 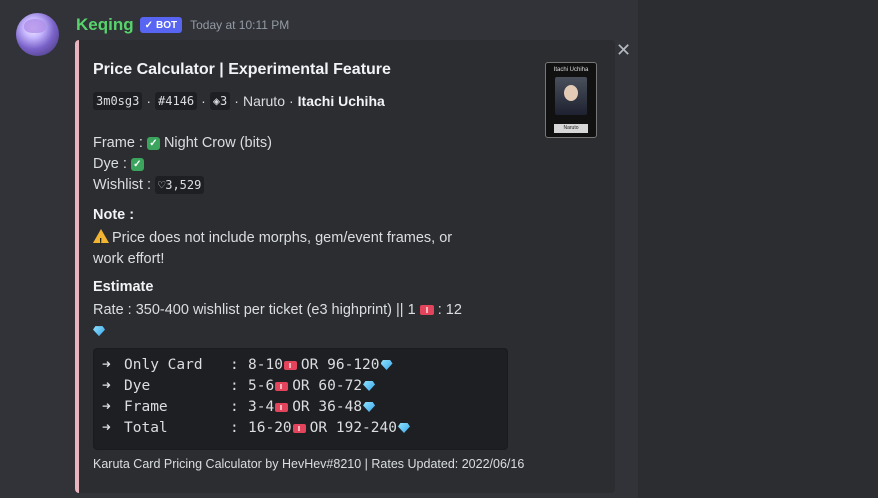 What do you see at coordinates (449, 310) in the screenshot?
I see `rate-ticket-count: : 12` at bounding box center [449, 310].